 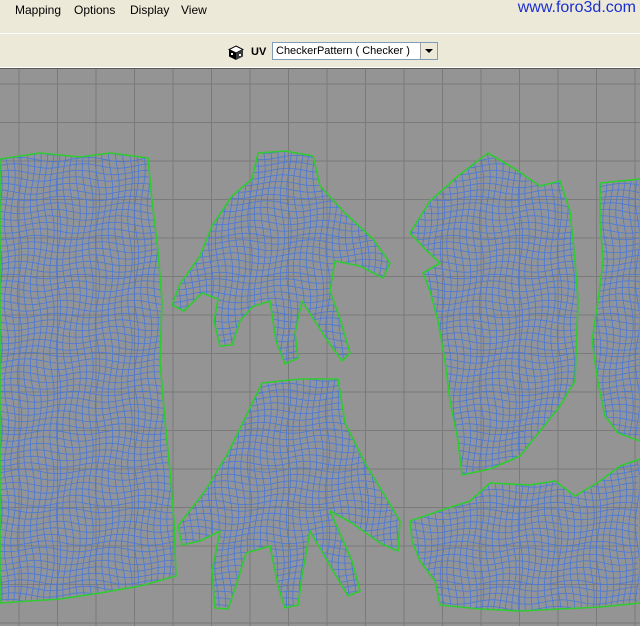 I want to click on texture-cube-icon, so click(x=236, y=53).